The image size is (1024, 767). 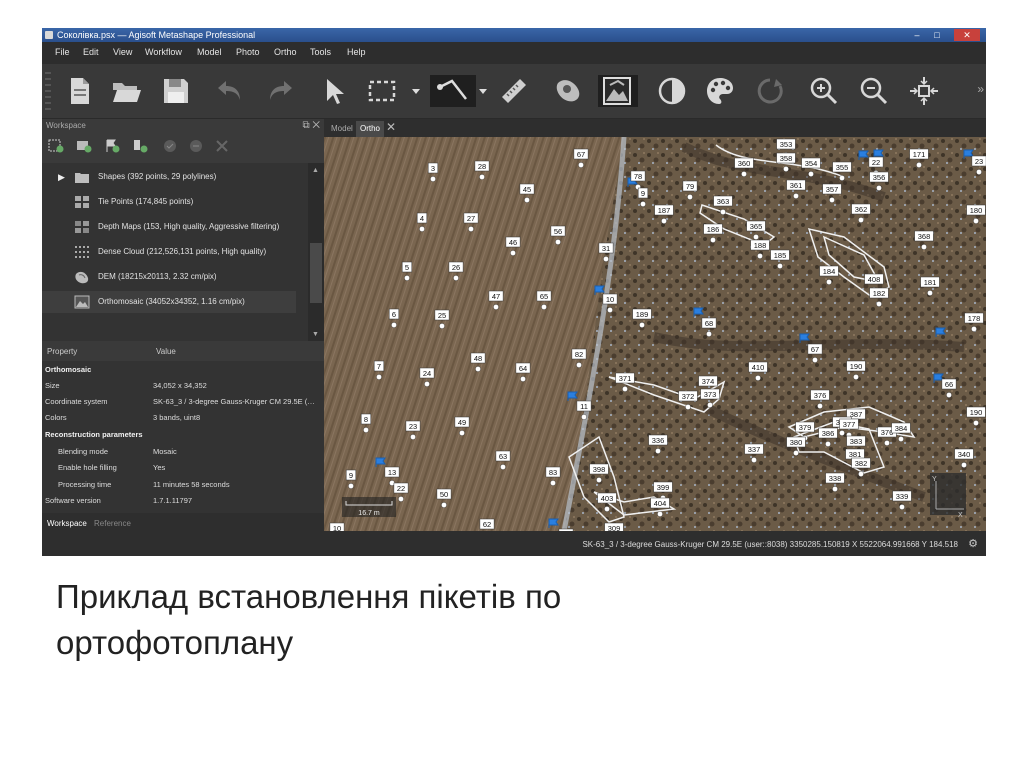 I want to click on property-row-hole-filling: Enable hole filling Yes, so click(x=183, y=468).